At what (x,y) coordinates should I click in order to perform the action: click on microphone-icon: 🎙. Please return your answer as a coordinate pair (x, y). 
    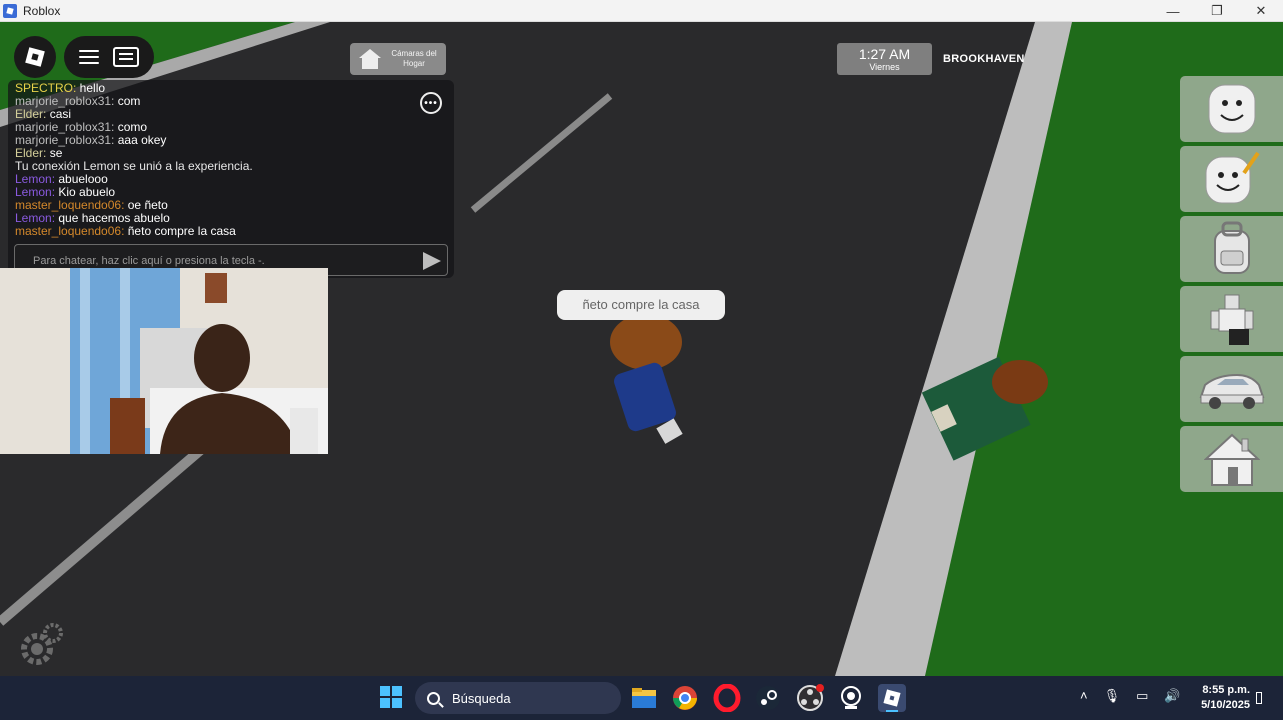
    Looking at the image, I should click on (1112, 696).